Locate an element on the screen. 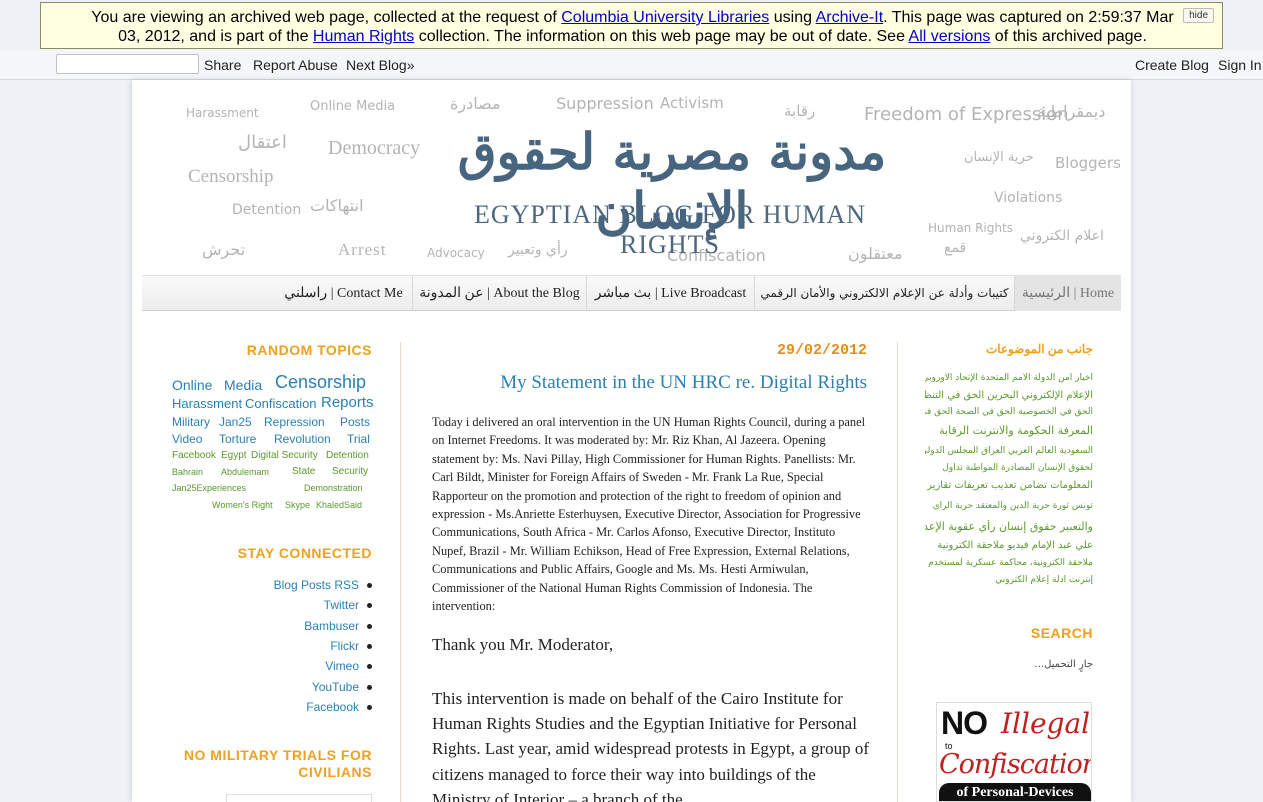 The image size is (1263, 802). topic-tag: Reports is located at coordinates (347, 402).